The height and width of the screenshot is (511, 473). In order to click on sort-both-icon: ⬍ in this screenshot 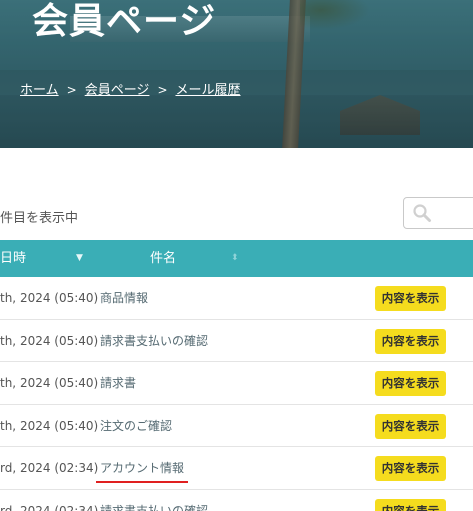, I will do `click(235, 258)`.